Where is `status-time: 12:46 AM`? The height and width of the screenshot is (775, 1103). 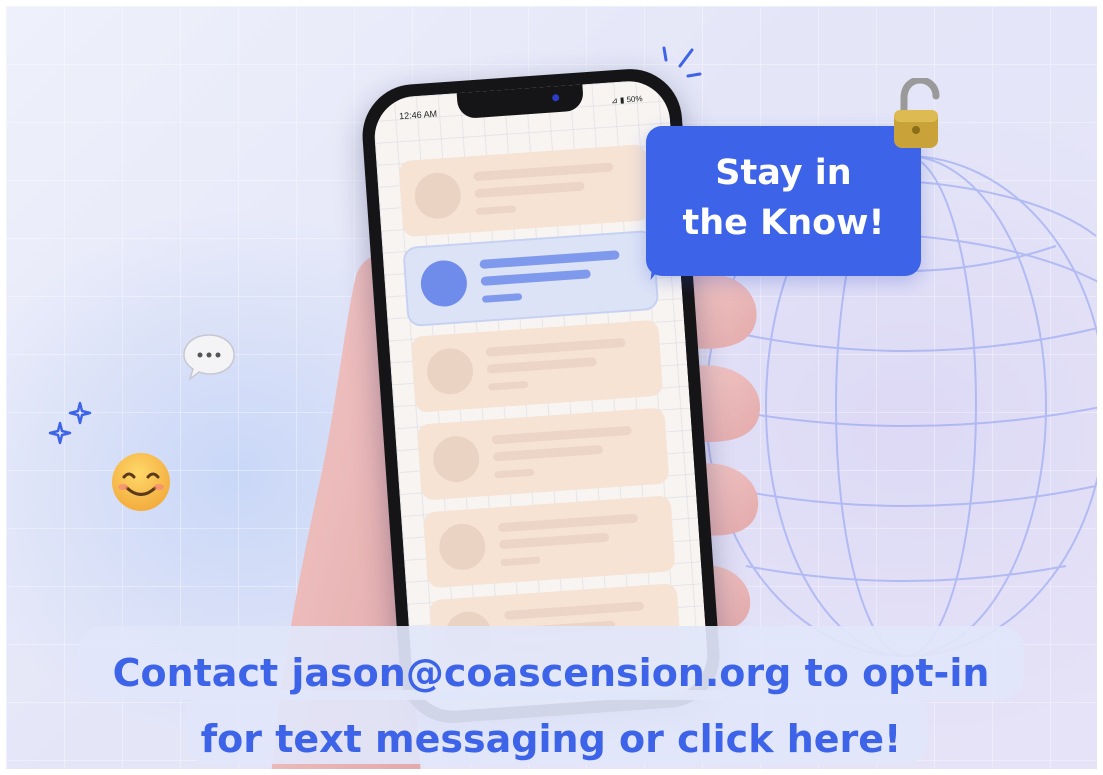
status-time: 12:46 AM is located at coordinates (418, 115).